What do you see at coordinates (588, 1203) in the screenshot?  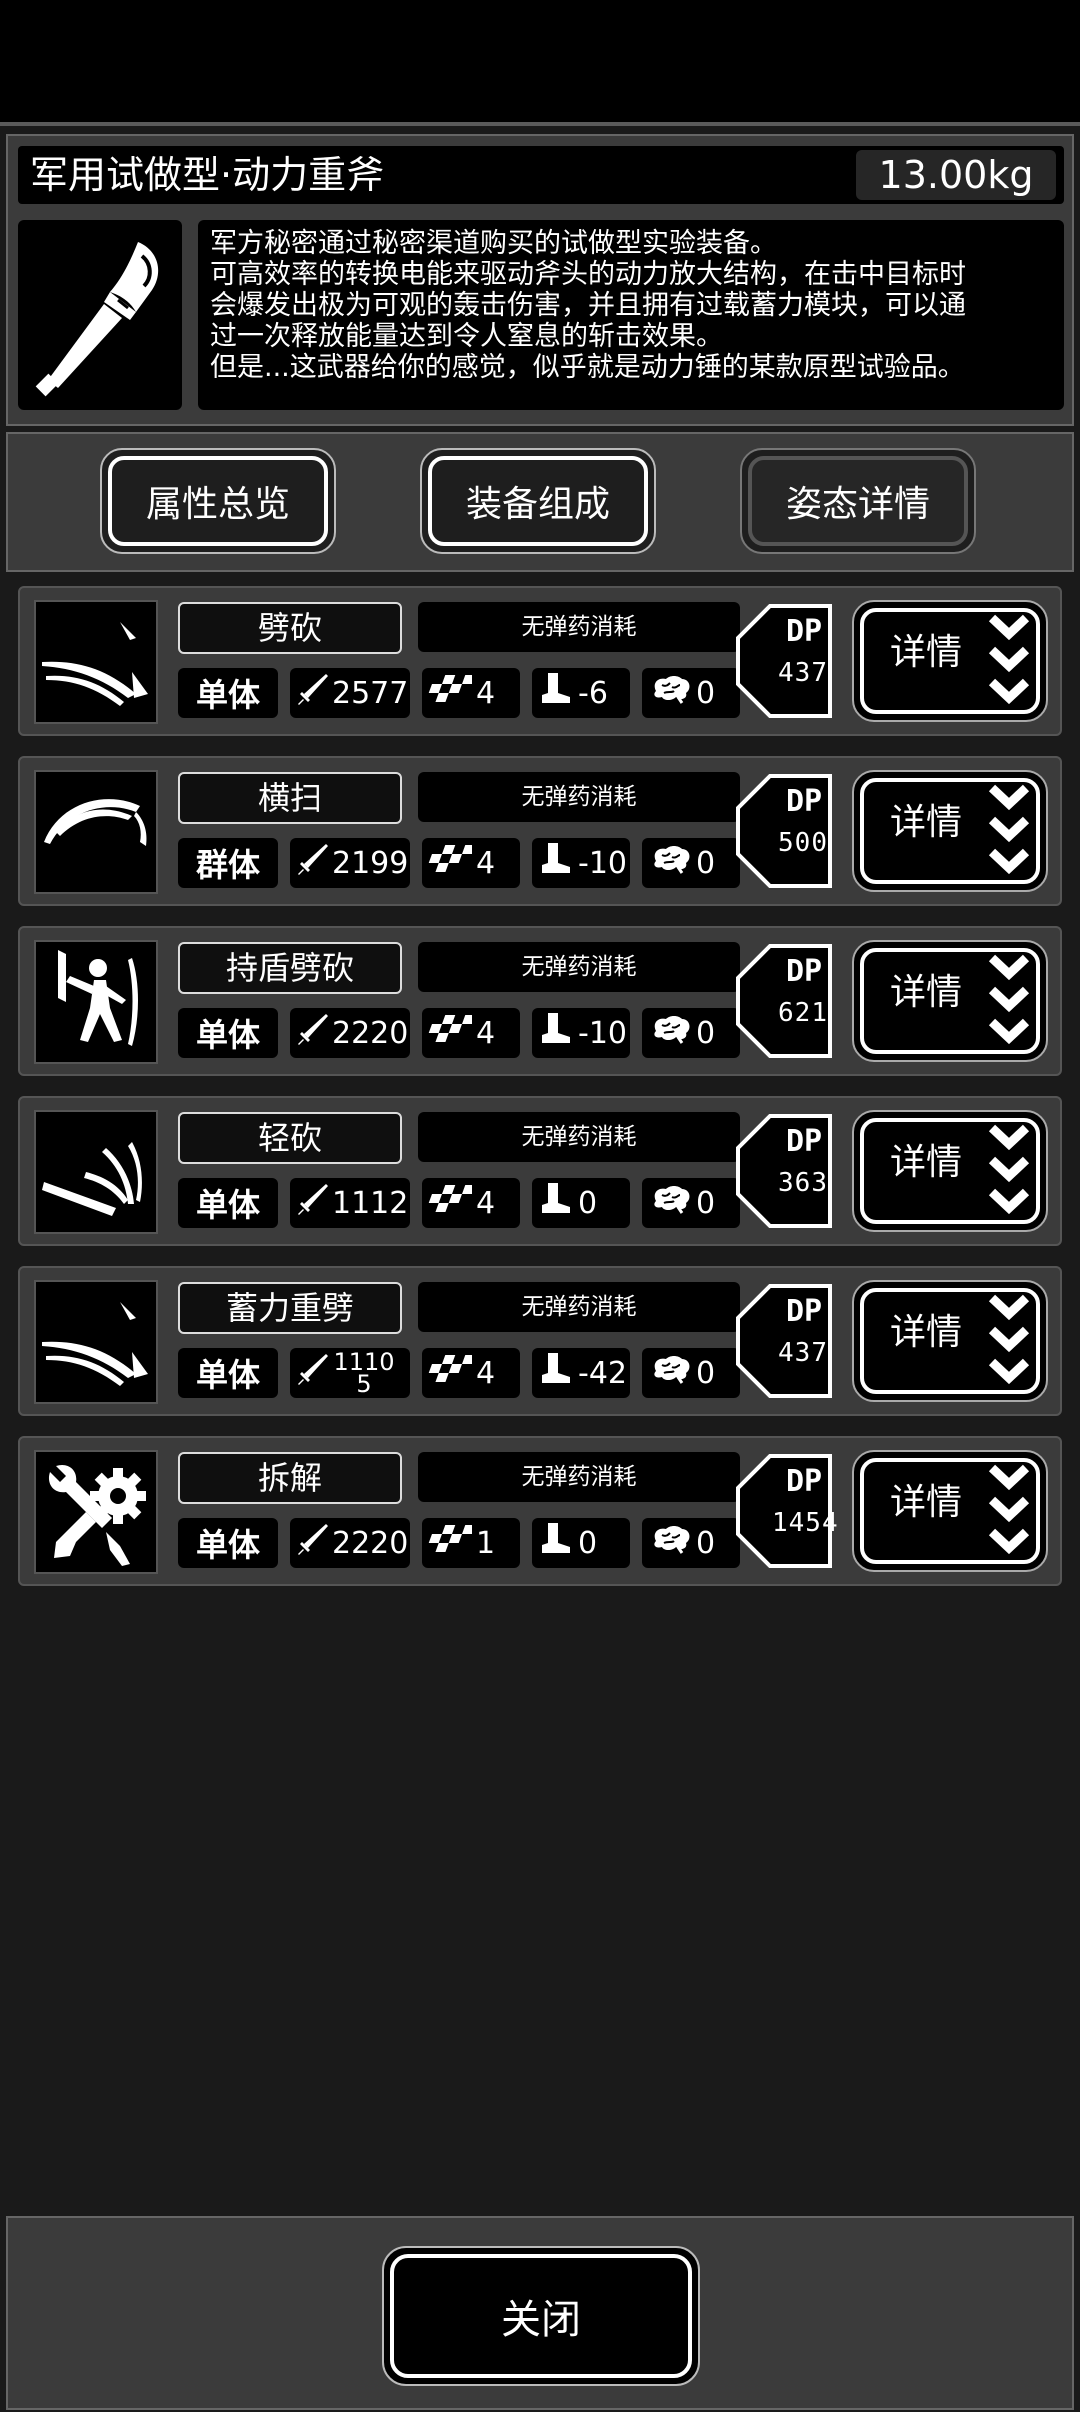 I see `move-value: 0` at bounding box center [588, 1203].